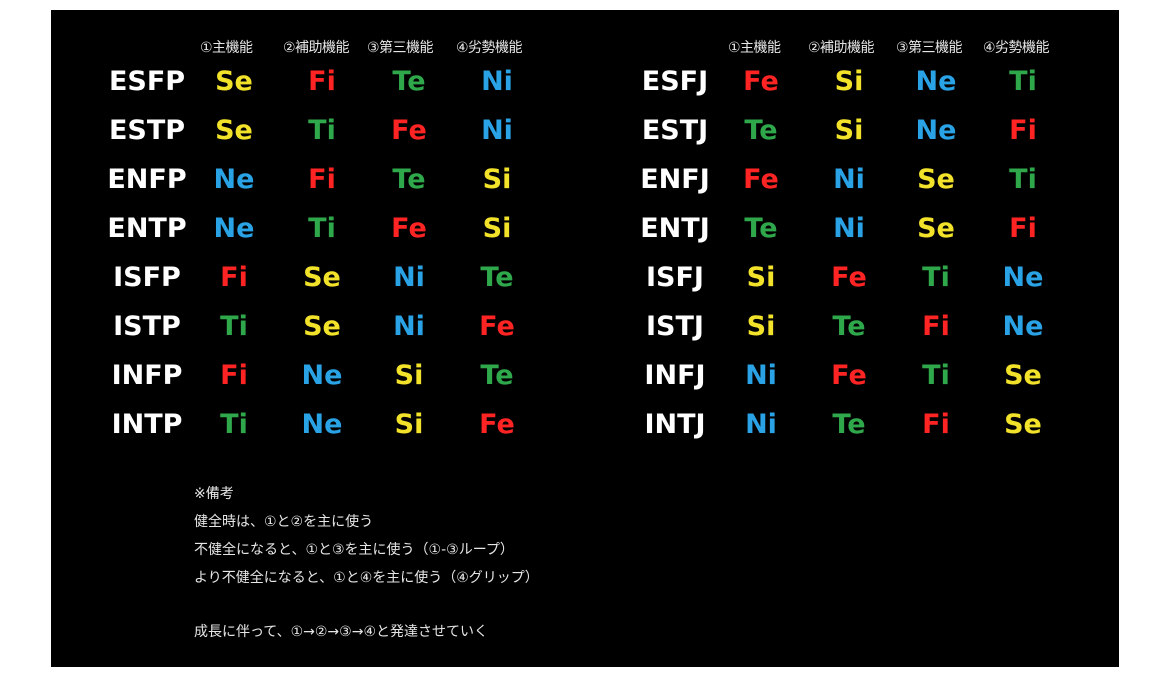  What do you see at coordinates (936, 179) in the screenshot?
I see `right-function-enfj-3: Se` at bounding box center [936, 179].